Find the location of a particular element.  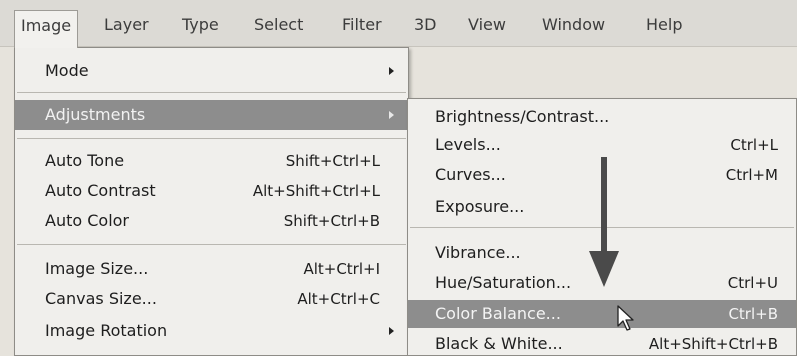

shortcut-label: Alt+Shift+Ctrl+B is located at coordinates (713, 344).